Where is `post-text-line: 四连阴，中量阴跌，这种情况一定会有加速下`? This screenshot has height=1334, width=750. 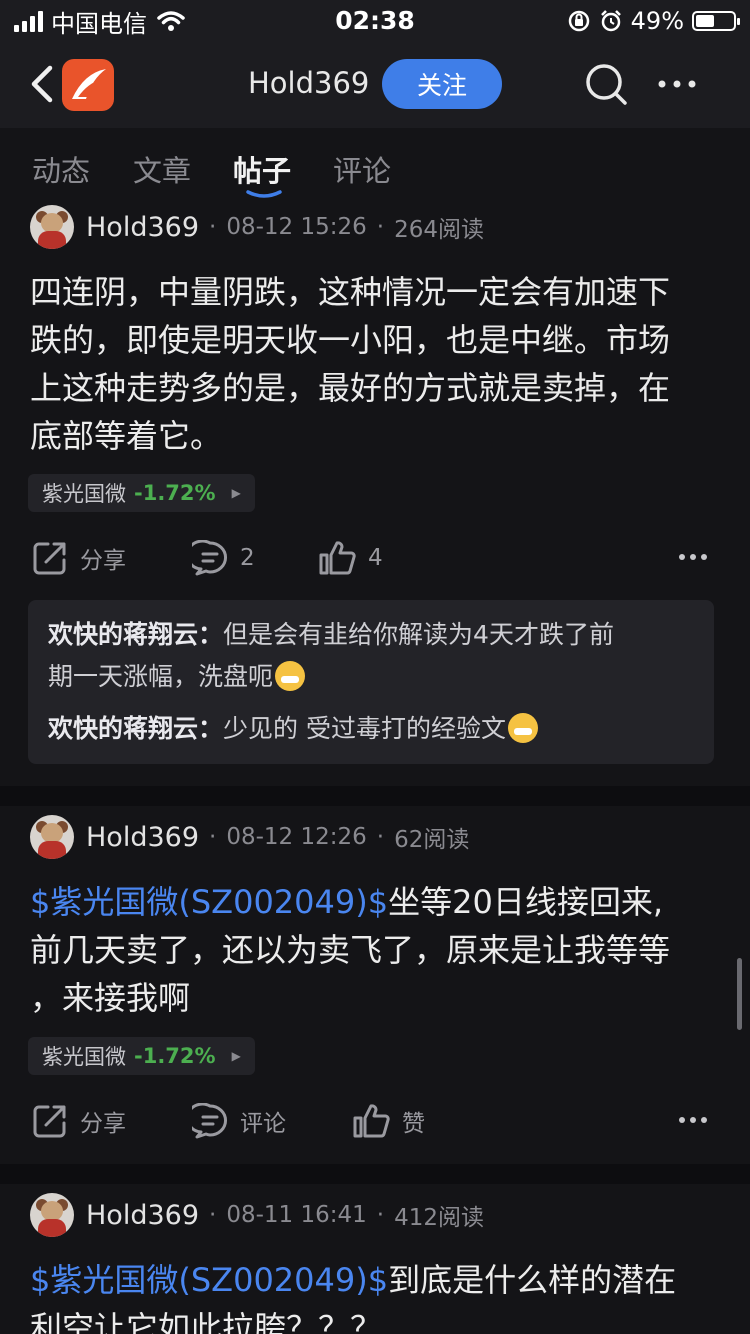
post-text-line: 四连阴，中量阴跌，这种情况一定会有加速下 is located at coordinates (350, 292).